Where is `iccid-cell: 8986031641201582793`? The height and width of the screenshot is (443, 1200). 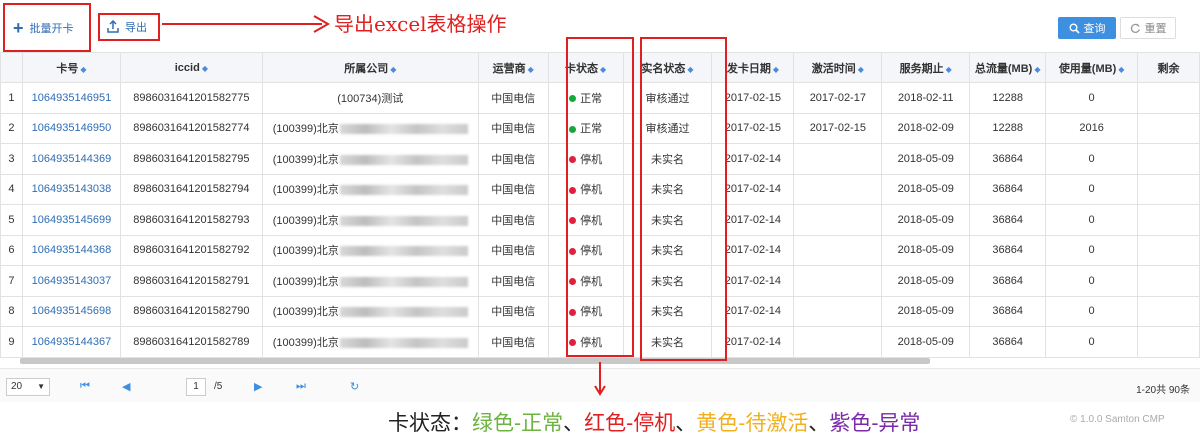 iccid-cell: 8986031641201582793 is located at coordinates (191, 220).